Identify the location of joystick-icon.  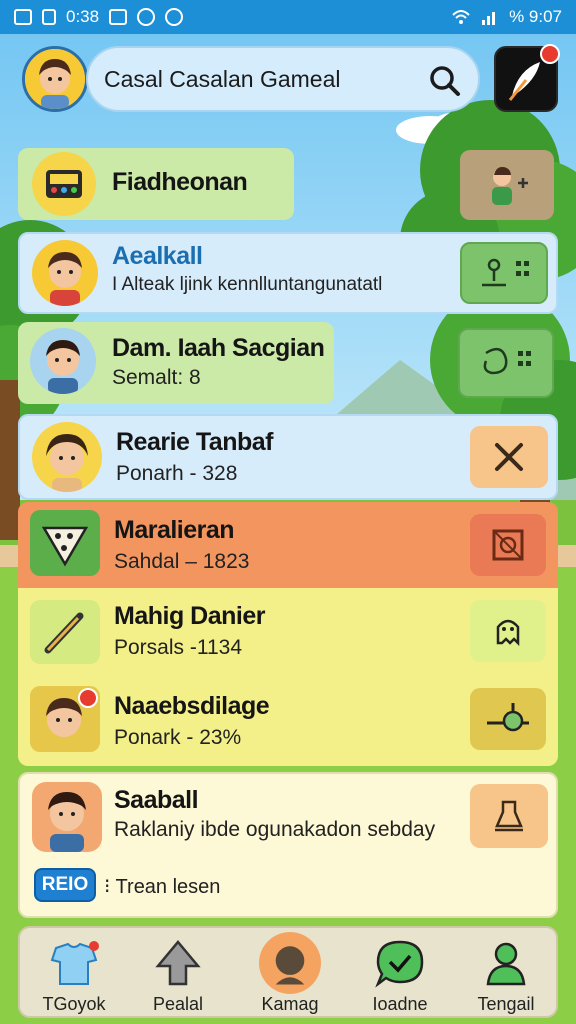
(505, 272).